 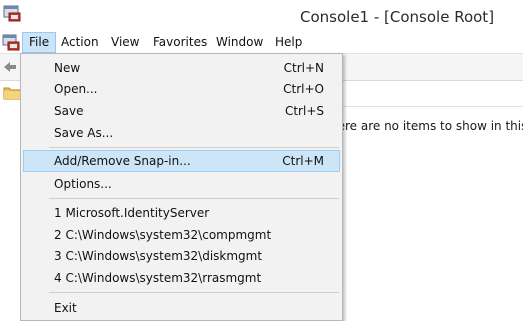 I want to click on shortcut-label: Ctrl+S, so click(x=304, y=111).